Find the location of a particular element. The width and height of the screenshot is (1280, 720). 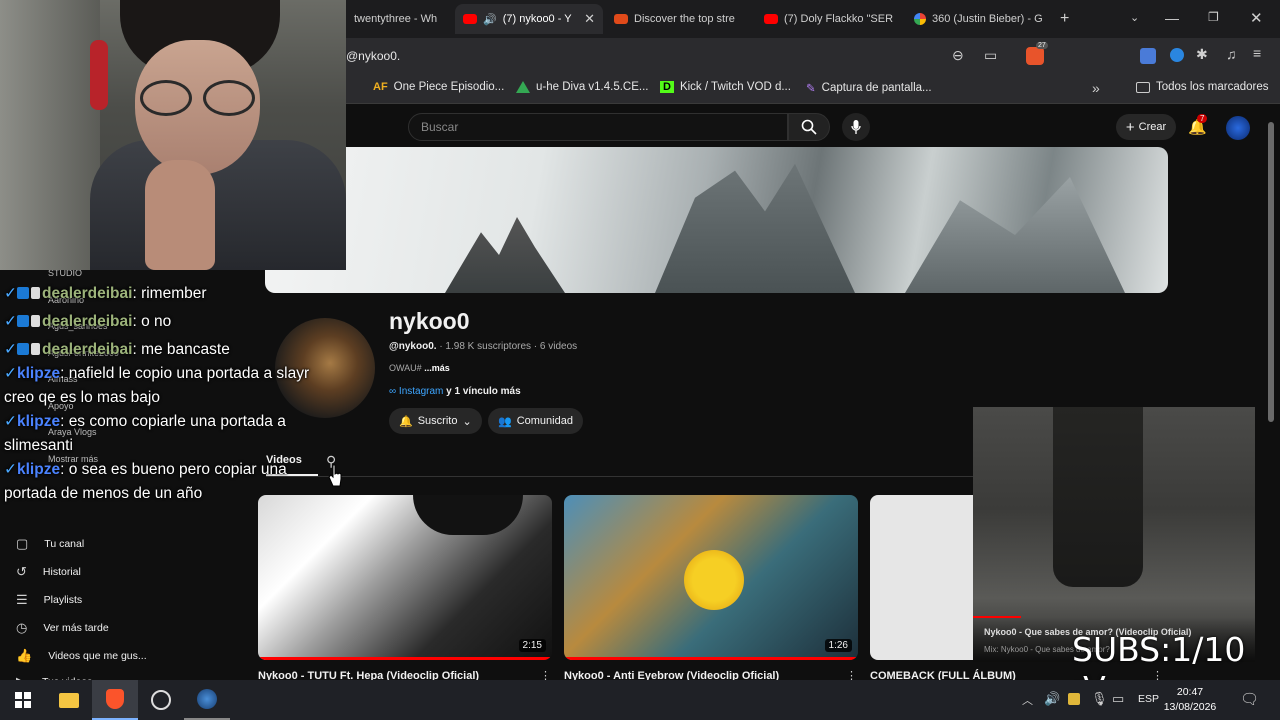

zoom-icon: ⊖ is located at coordinates (958, 55).